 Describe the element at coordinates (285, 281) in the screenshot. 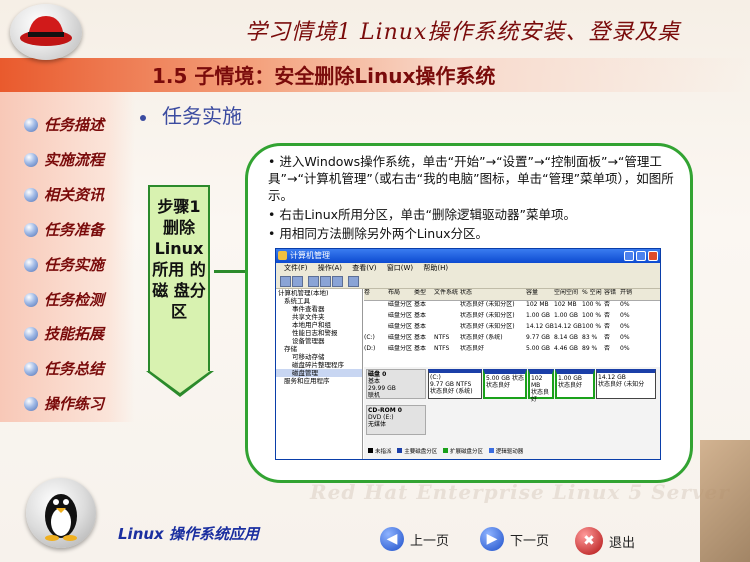

I see `back-icon` at that location.